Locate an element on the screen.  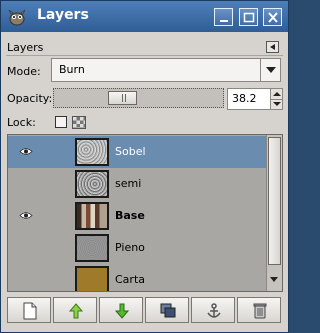
close-icon is located at coordinates (273, 17).